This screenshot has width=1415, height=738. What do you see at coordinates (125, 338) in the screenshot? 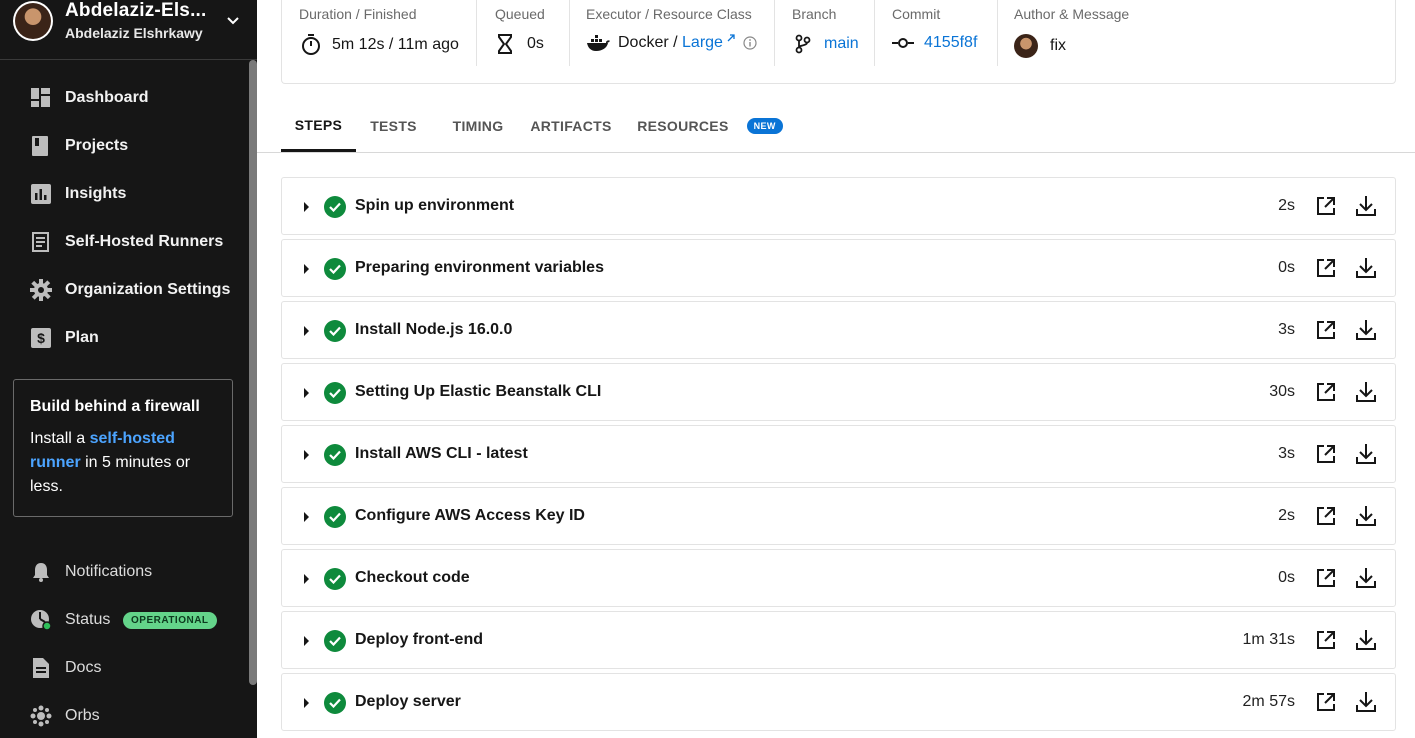
I see `sidebar-item-plan: $ Plan` at bounding box center [125, 338].